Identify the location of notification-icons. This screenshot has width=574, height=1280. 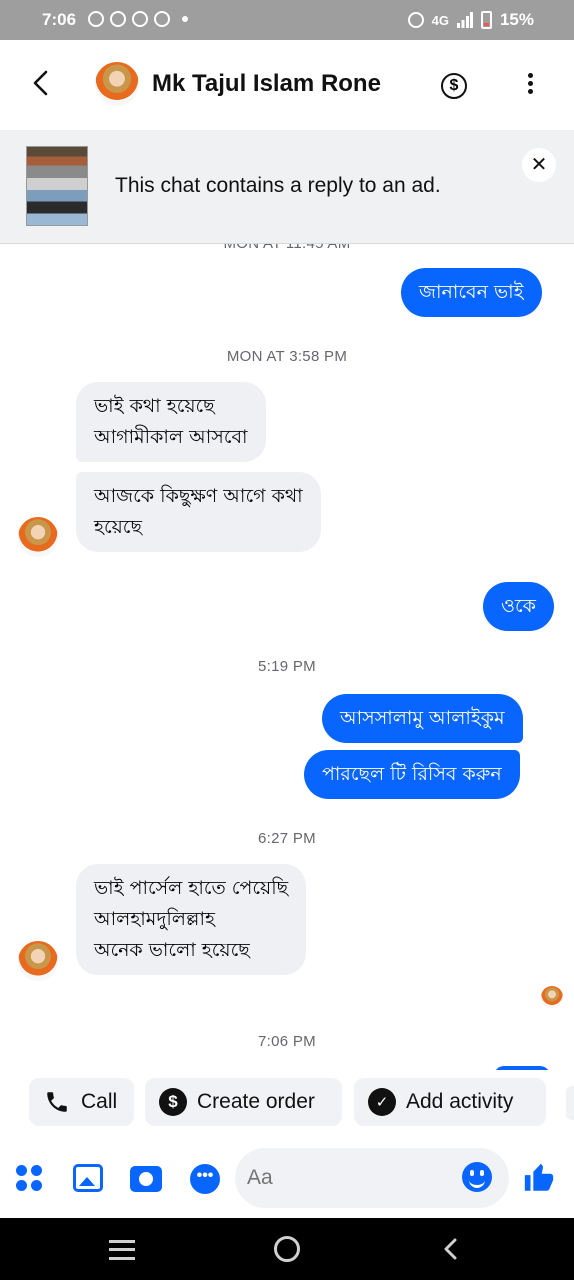
(138, 19).